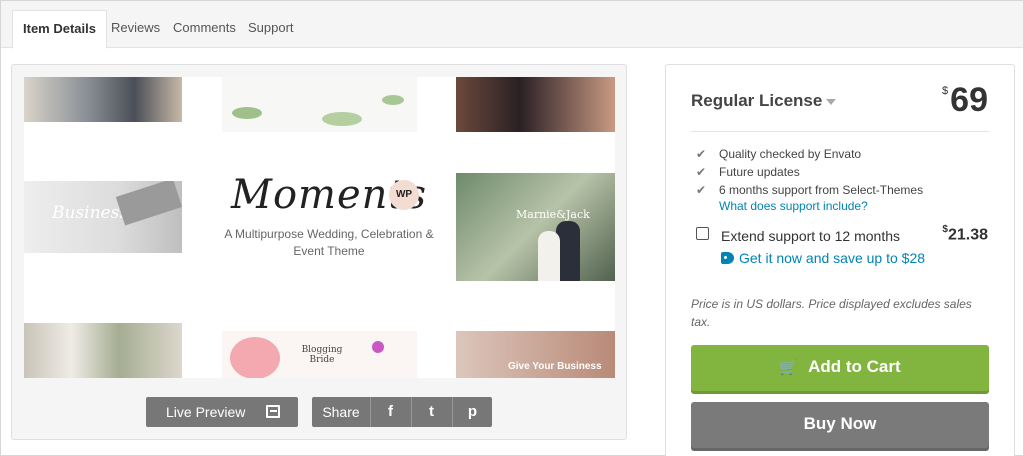 This screenshot has height=456, width=1024. What do you see at coordinates (341, 412) in the screenshot?
I see `share-label: Share` at bounding box center [341, 412].